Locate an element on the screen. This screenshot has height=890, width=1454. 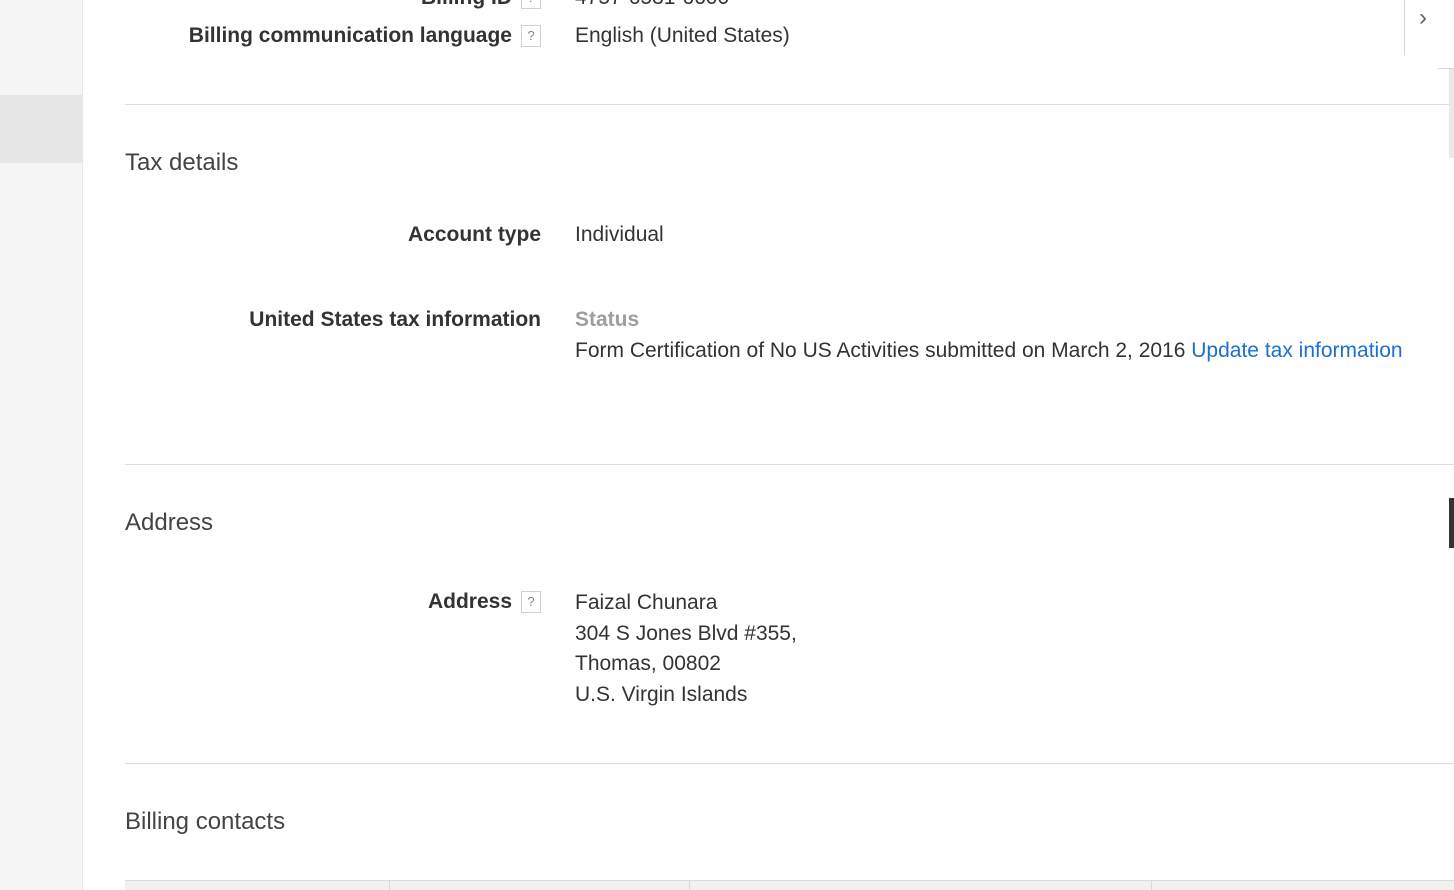
billing-id-label-wrap: Billing ID ? is located at coordinates (481, 5).